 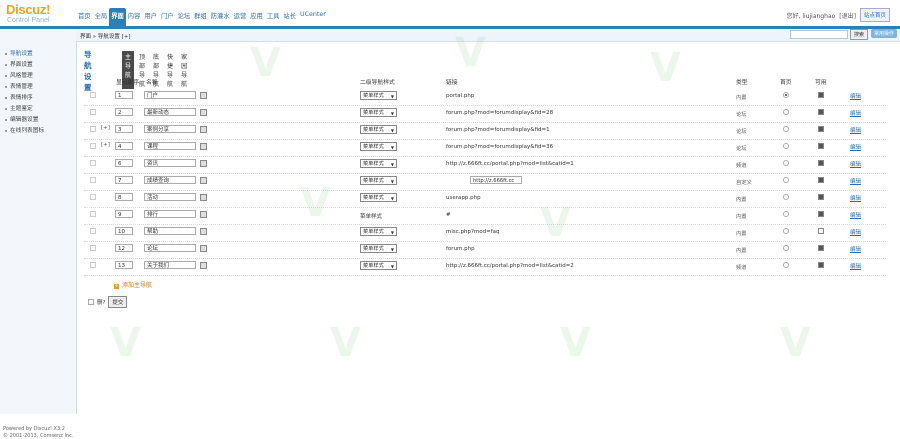 What do you see at coordinates (170, 163) in the screenshot?
I see `name-input: 资讯` at bounding box center [170, 163].